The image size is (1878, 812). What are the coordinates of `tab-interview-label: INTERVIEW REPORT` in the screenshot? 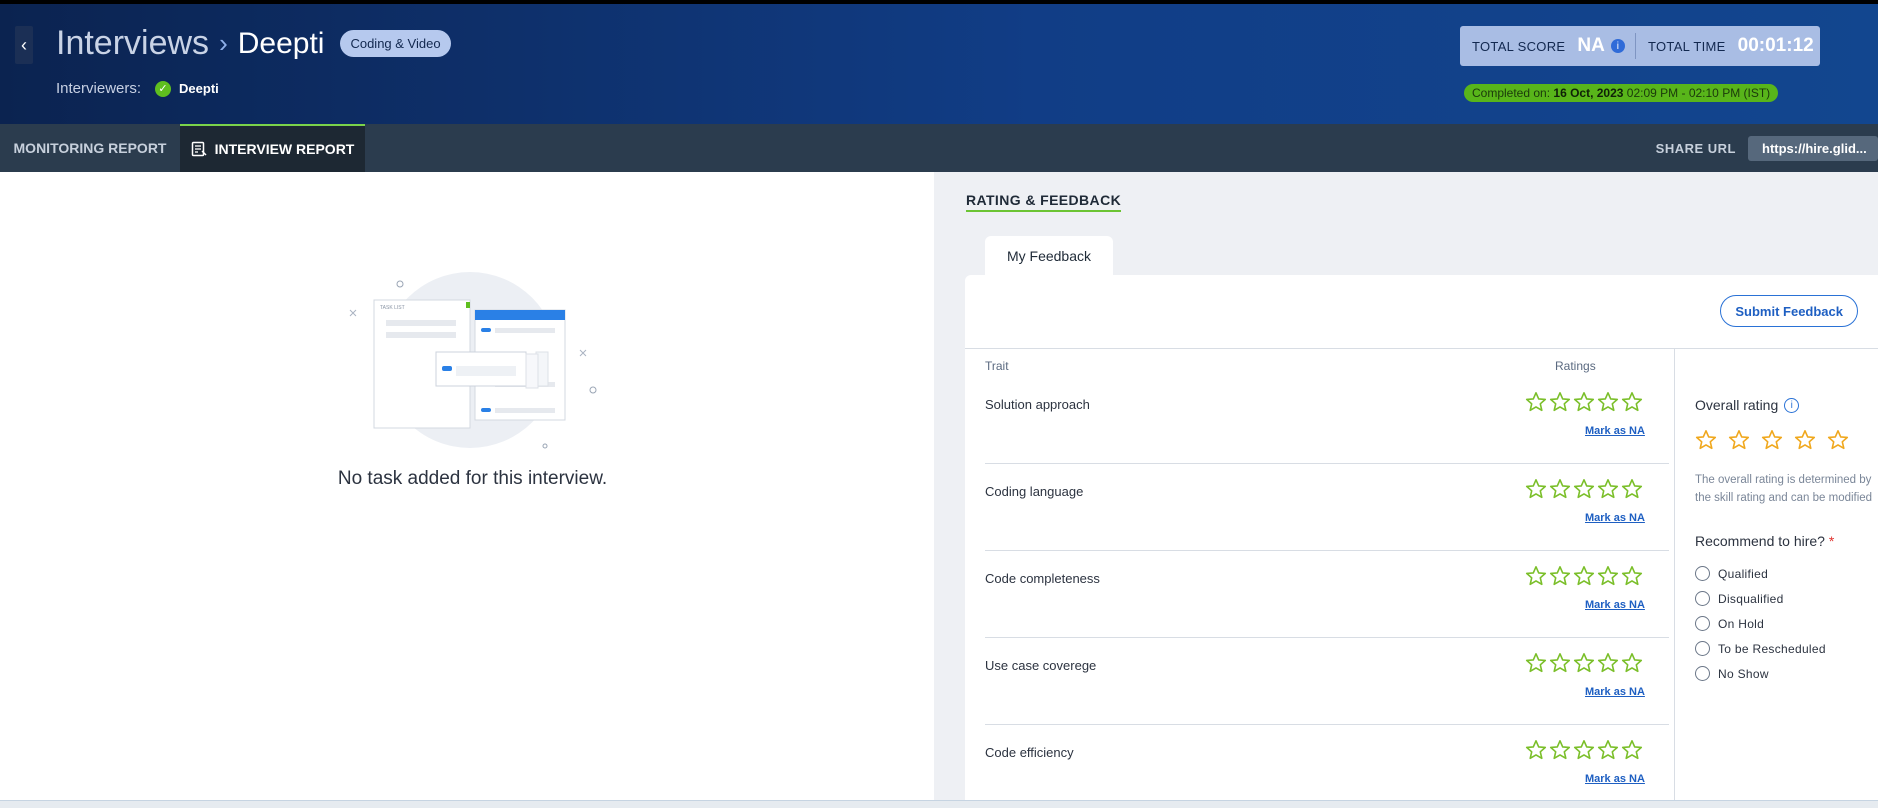 It's located at (284, 149).